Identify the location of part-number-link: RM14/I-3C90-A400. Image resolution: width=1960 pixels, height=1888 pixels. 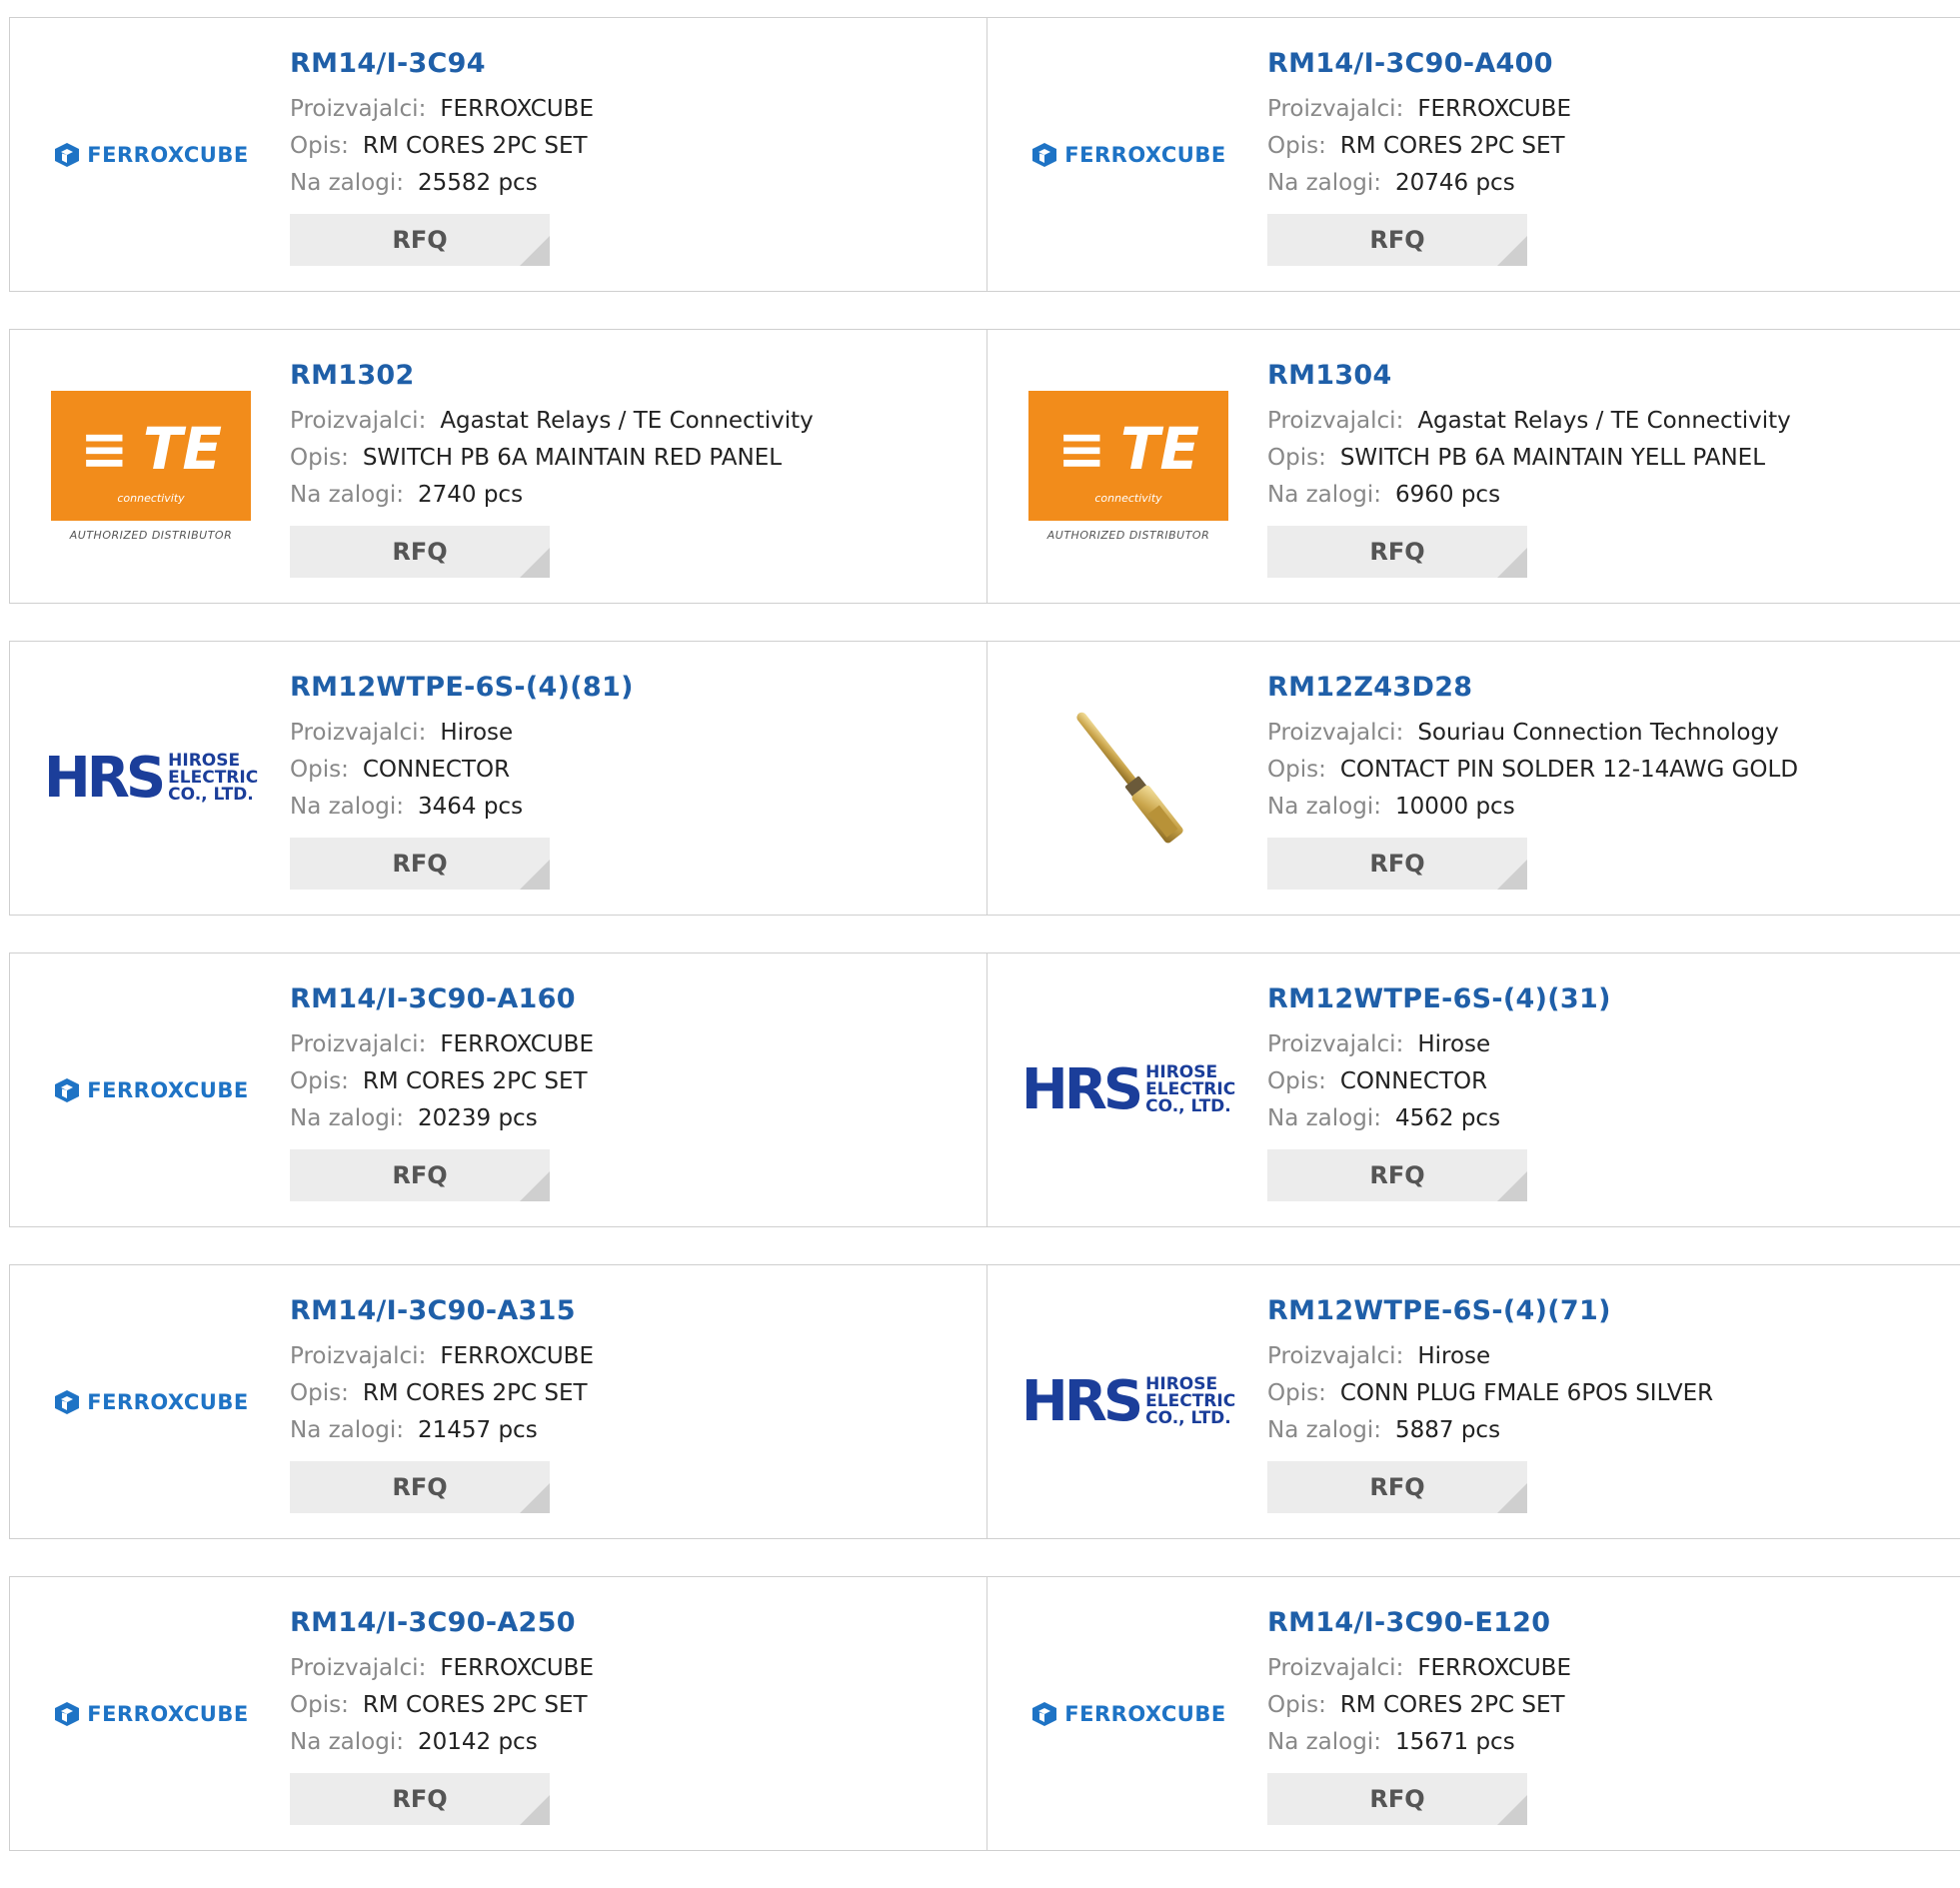
(1419, 63).